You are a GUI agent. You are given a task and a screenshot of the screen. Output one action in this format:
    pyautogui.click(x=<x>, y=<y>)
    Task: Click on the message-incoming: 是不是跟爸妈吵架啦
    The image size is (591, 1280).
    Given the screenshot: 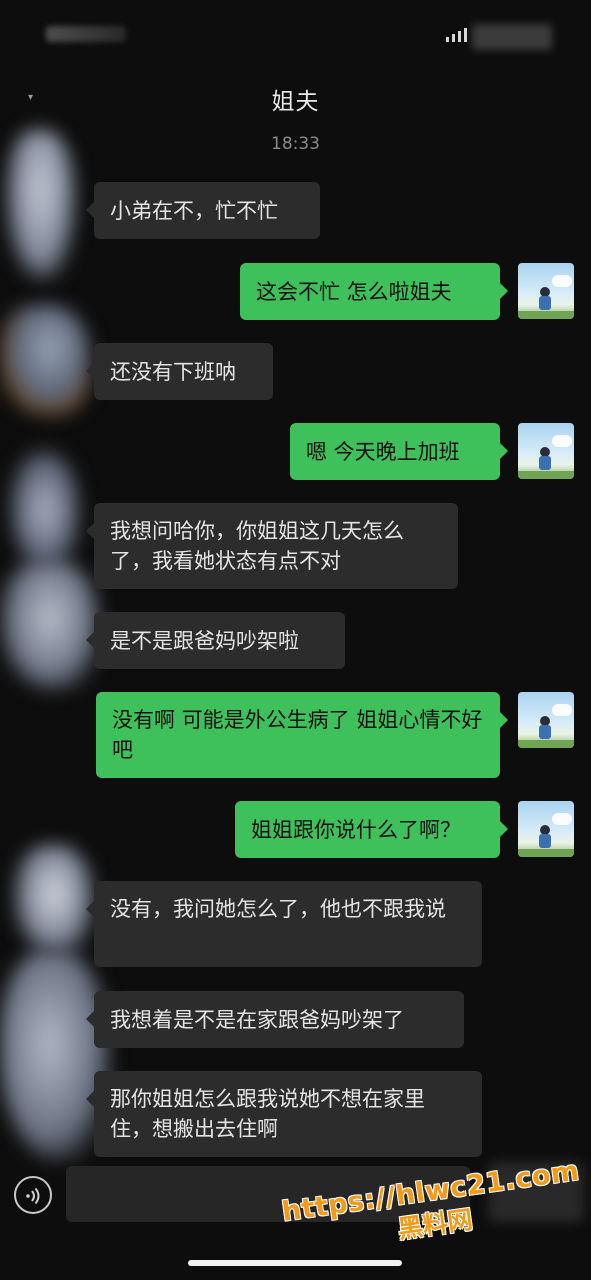 What is the action you would take?
    pyautogui.click(x=215, y=640)
    